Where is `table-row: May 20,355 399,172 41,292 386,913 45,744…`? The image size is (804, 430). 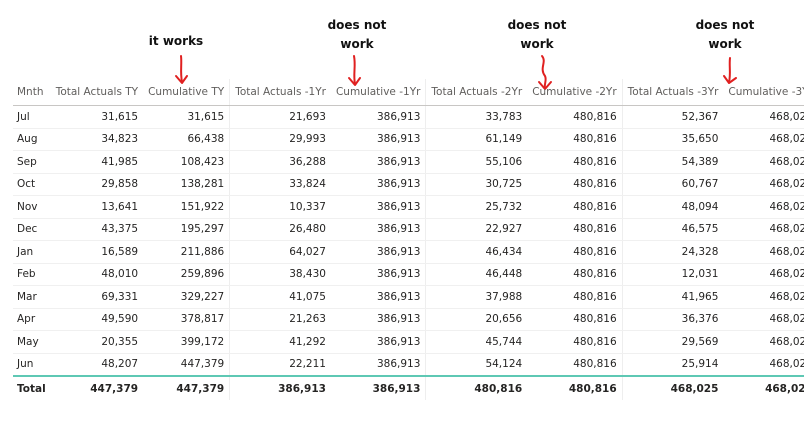 table-row: May 20,355 399,172 41,292 386,913 45,744… is located at coordinates (408, 342).